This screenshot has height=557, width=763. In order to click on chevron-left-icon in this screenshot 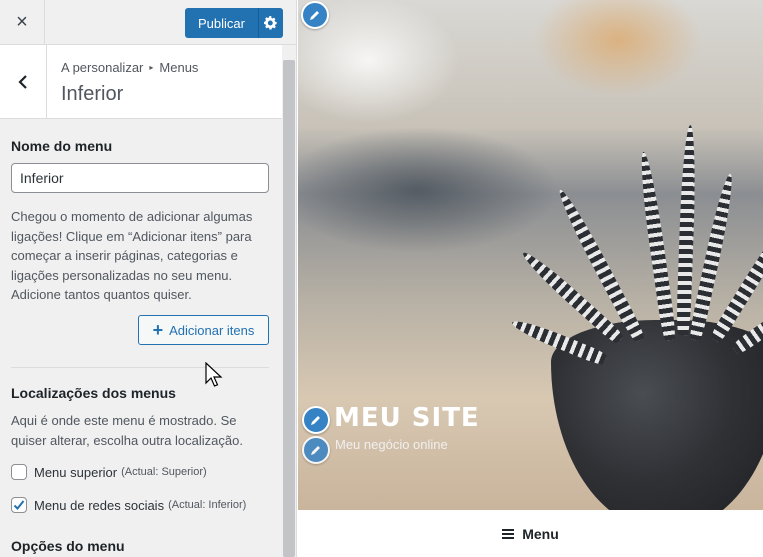, I will do `click(22, 82)`.